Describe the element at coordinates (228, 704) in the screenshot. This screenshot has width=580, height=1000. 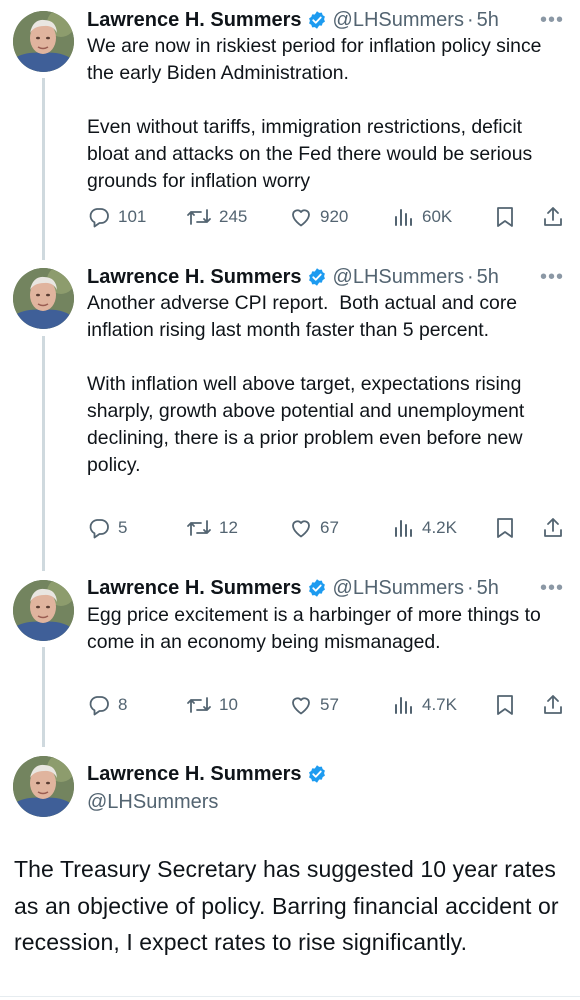
I see `retweet-count: 10` at that location.